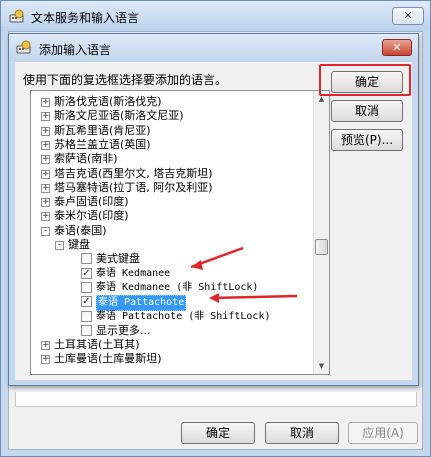  Describe the element at coordinates (75, 50) in the screenshot. I see `dialog-title: 添加输入语言` at that location.